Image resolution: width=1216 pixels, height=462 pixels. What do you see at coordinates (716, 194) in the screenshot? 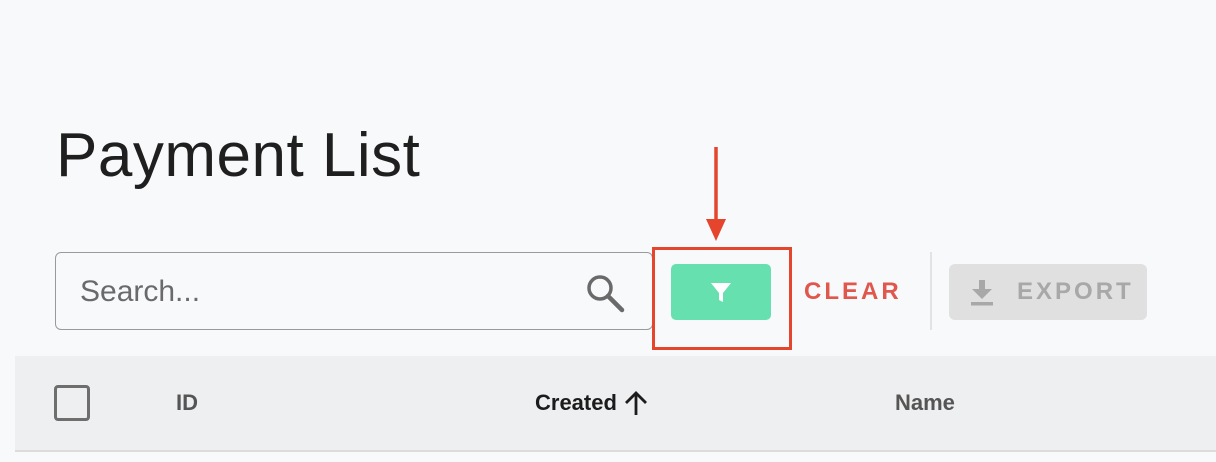
I see `annotation-arrow` at bounding box center [716, 194].